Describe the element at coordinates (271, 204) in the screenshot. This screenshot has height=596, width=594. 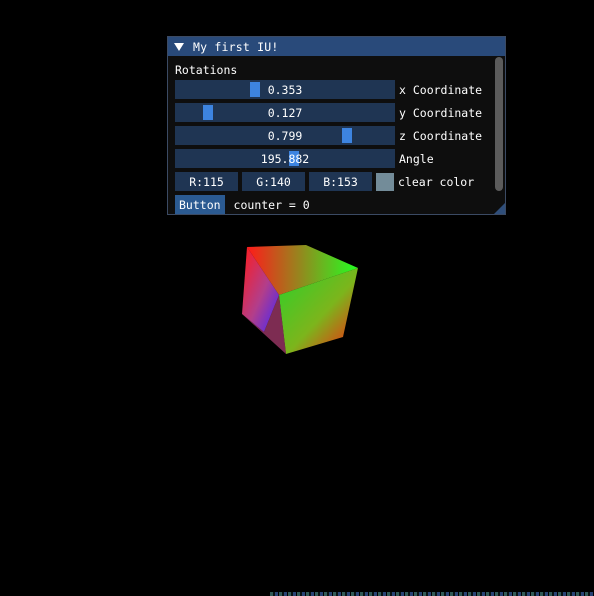
I see `counter-text: counter = 0` at that location.